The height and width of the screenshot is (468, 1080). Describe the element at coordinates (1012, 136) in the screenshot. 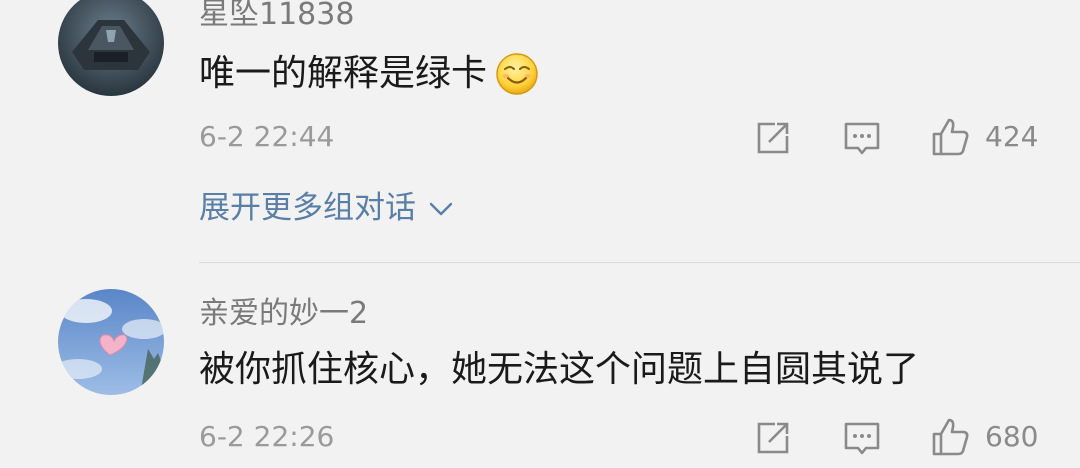

I see `like-count: 424` at that location.